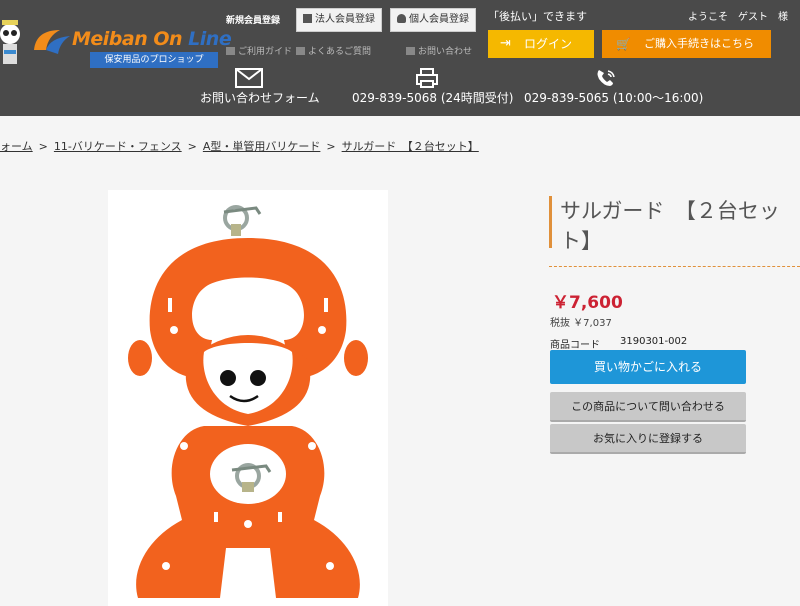  Describe the element at coordinates (307, 18) in the screenshot. I see `building-icon` at that location.